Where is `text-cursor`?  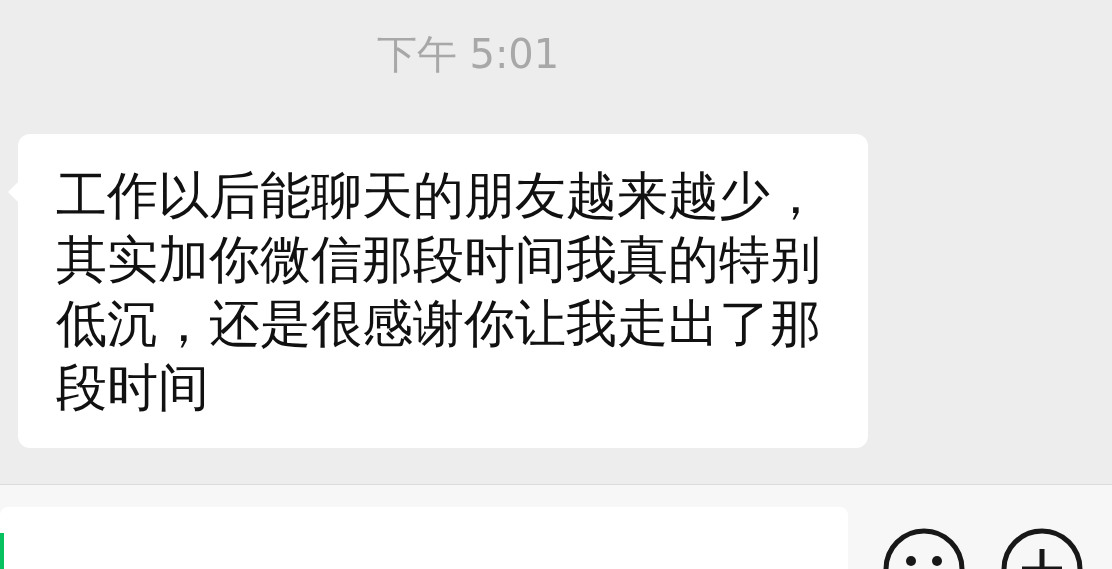
text-cursor is located at coordinates (2, 551).